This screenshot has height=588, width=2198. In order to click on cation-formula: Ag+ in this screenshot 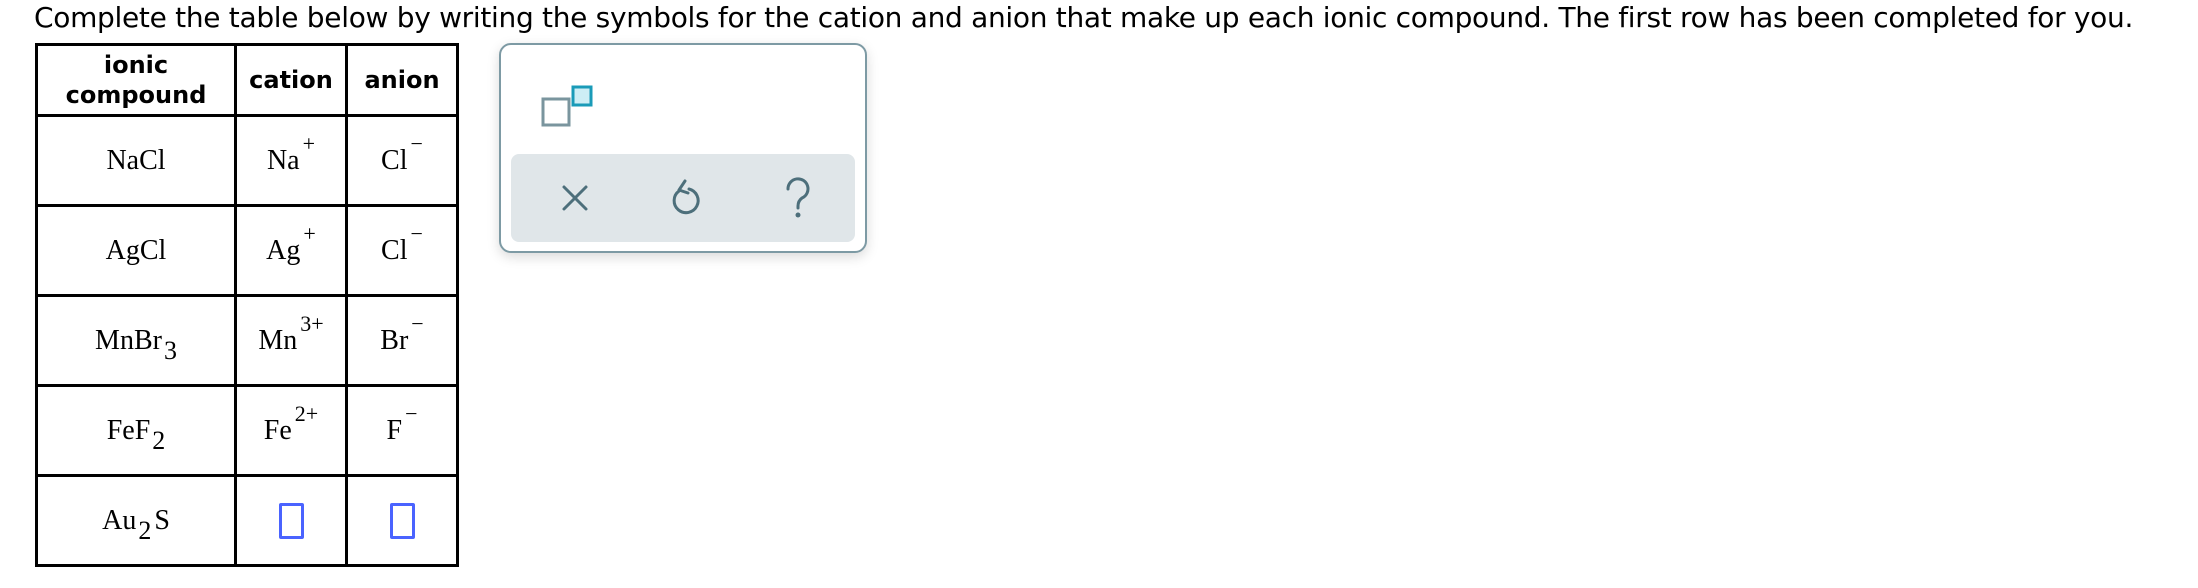, I will do `click(291, 244)`.